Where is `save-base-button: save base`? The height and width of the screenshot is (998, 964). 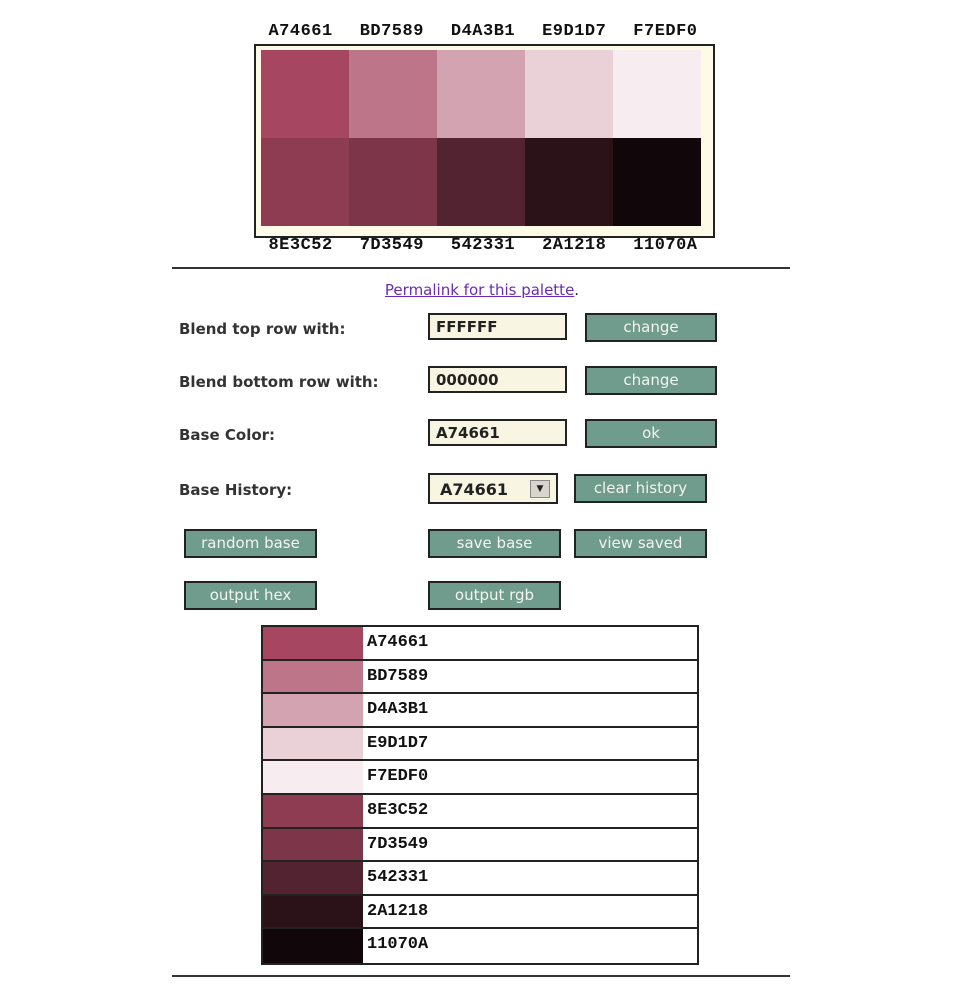 save-base-button: save base is located at coordinates (494, 543).